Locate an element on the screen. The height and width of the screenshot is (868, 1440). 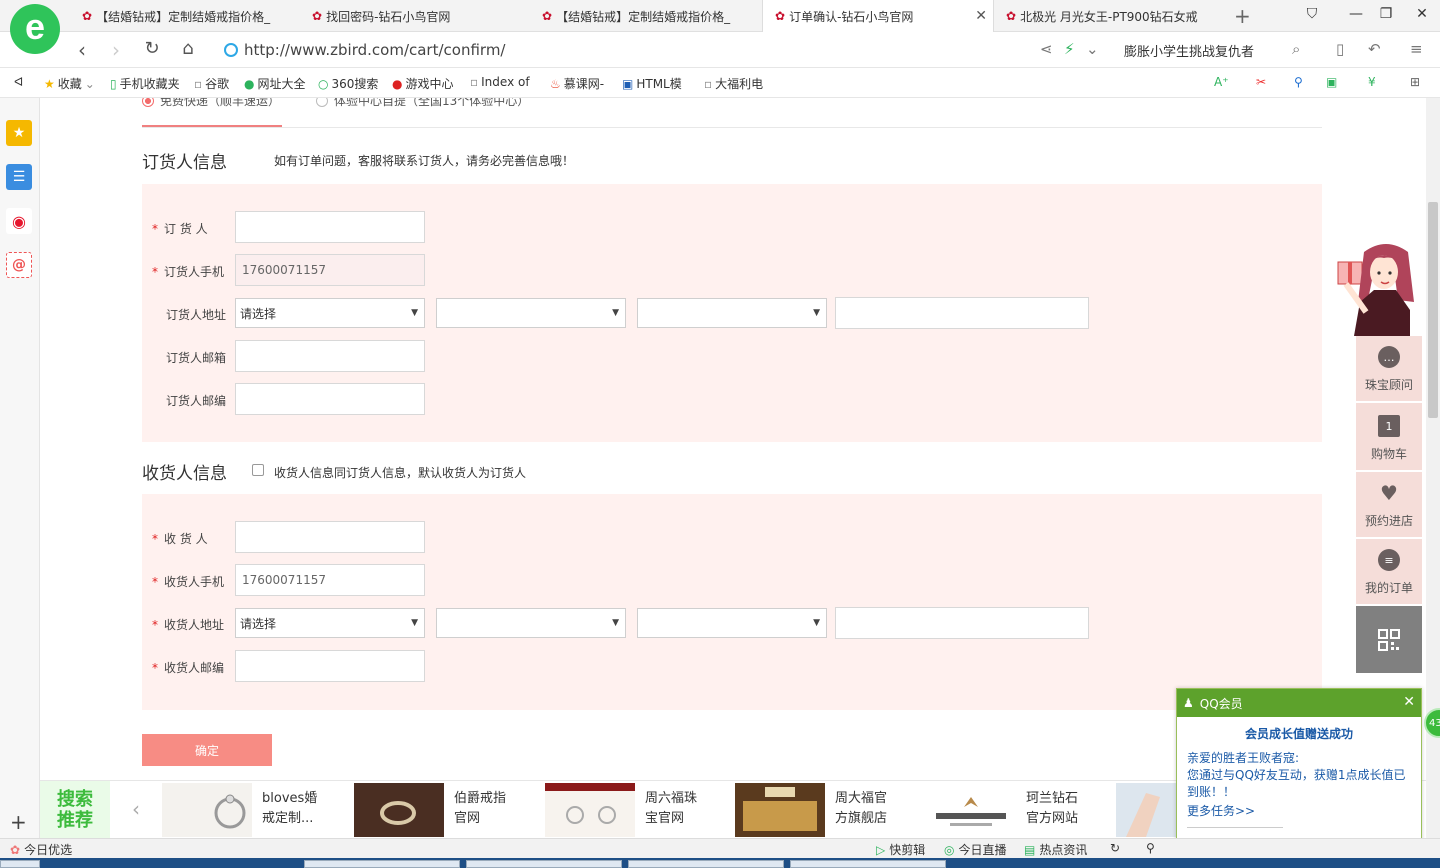
tab-2: ✿ 找回密码-钻石小鸟官网 is located at coordinates (415, 16).